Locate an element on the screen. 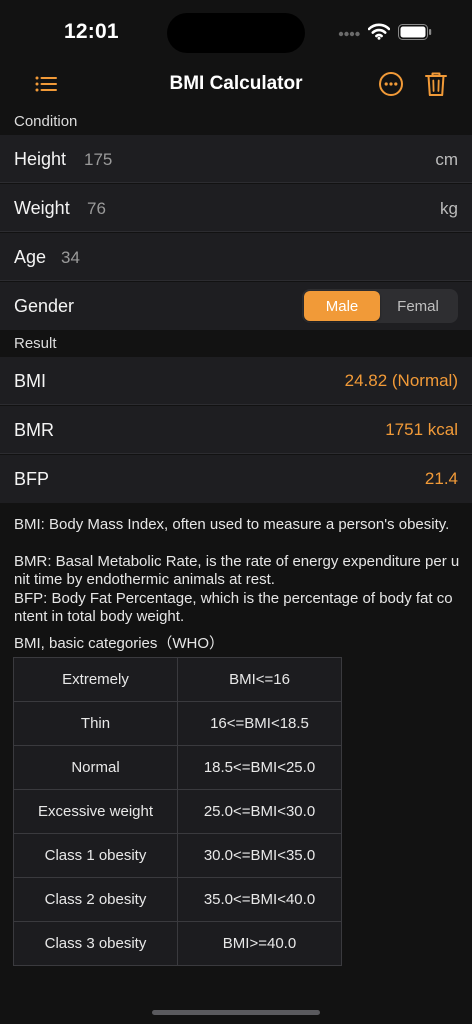 The height and width of the screenshot is (1024, 472). gender-option-female: Femal is located at coordinates (418, 306).